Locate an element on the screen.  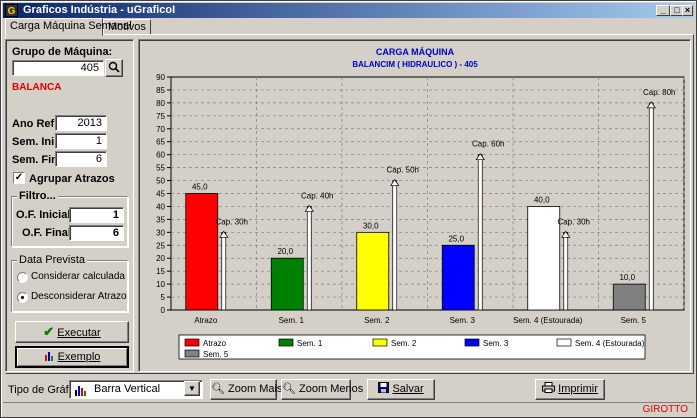
grupo-label: Grupo de Máquina: is located at coordinates (62, 52).